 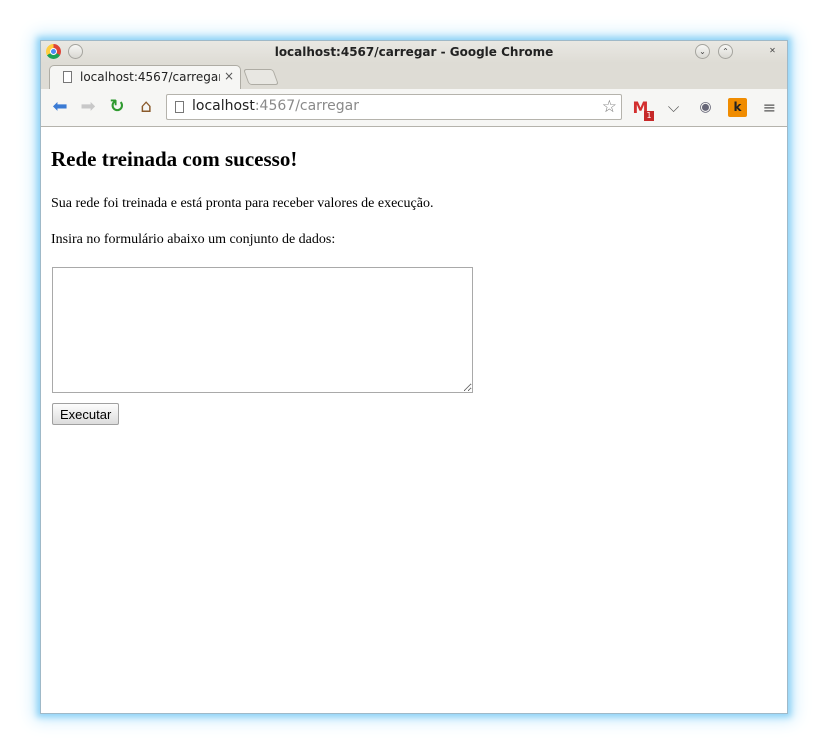 I want to click on gmail-badge: 1, so click(x=649, y=116).